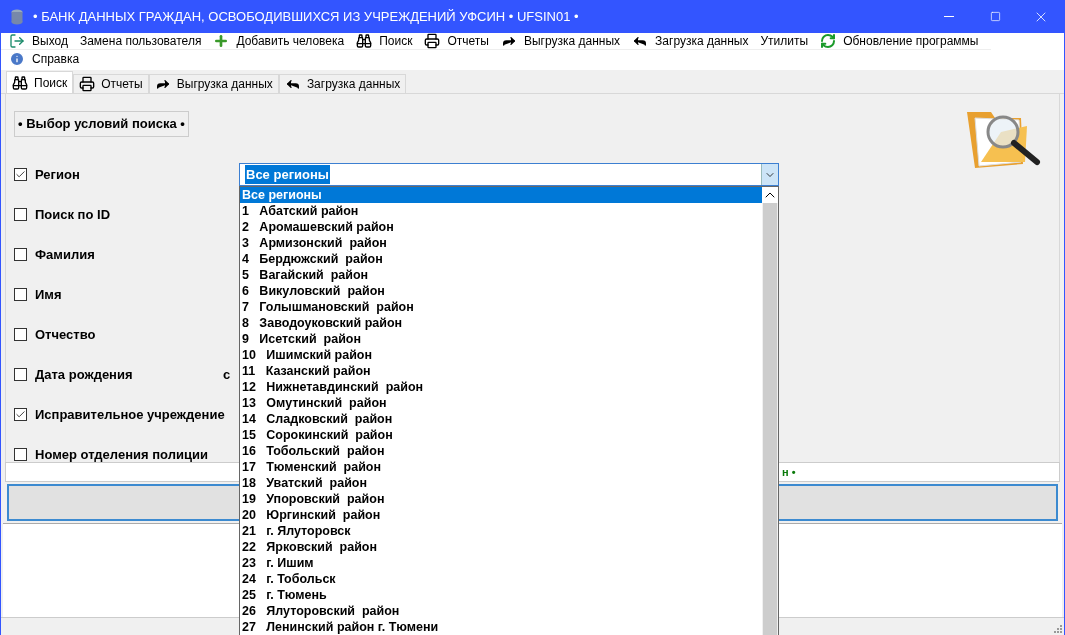 This screenshot has width=1065, height=635. What do you see at coordinates (287, 174) in the screenshot?
I see `combobox-value: Все регионы` at bounding box center [287, 174].